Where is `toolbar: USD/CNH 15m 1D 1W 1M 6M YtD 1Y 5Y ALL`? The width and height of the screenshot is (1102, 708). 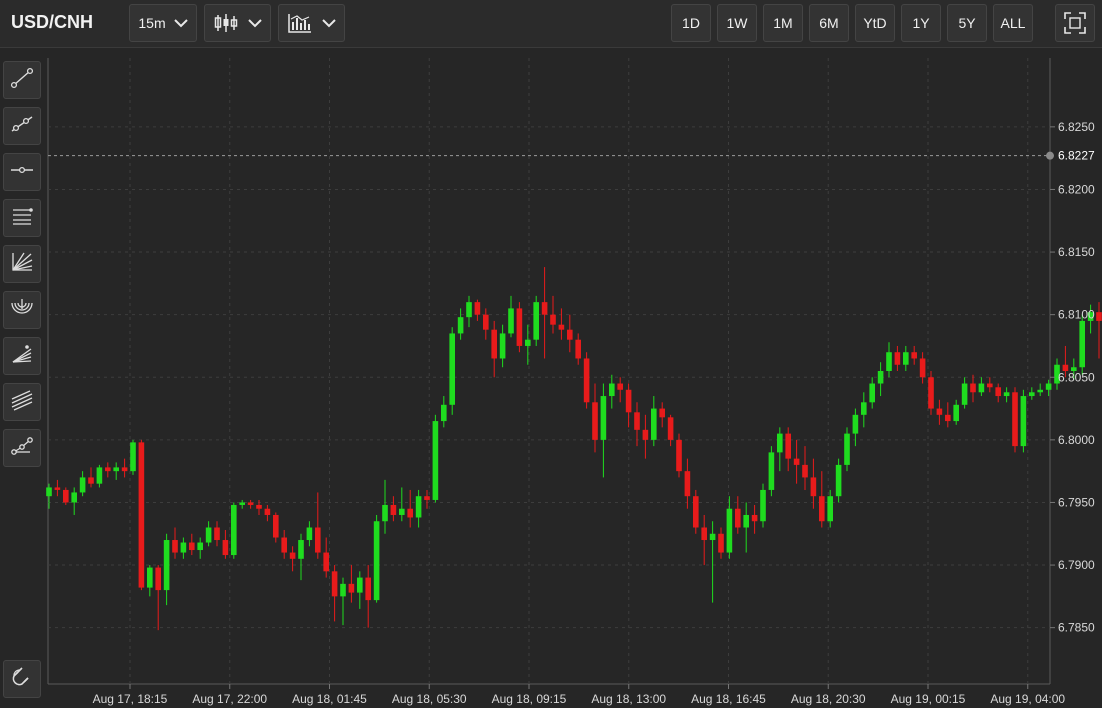
toolbar: USD/CNH 15m 1D 1W 1M 6M YtD 1Y 5Y ALL is located at coordinates (551, 24).